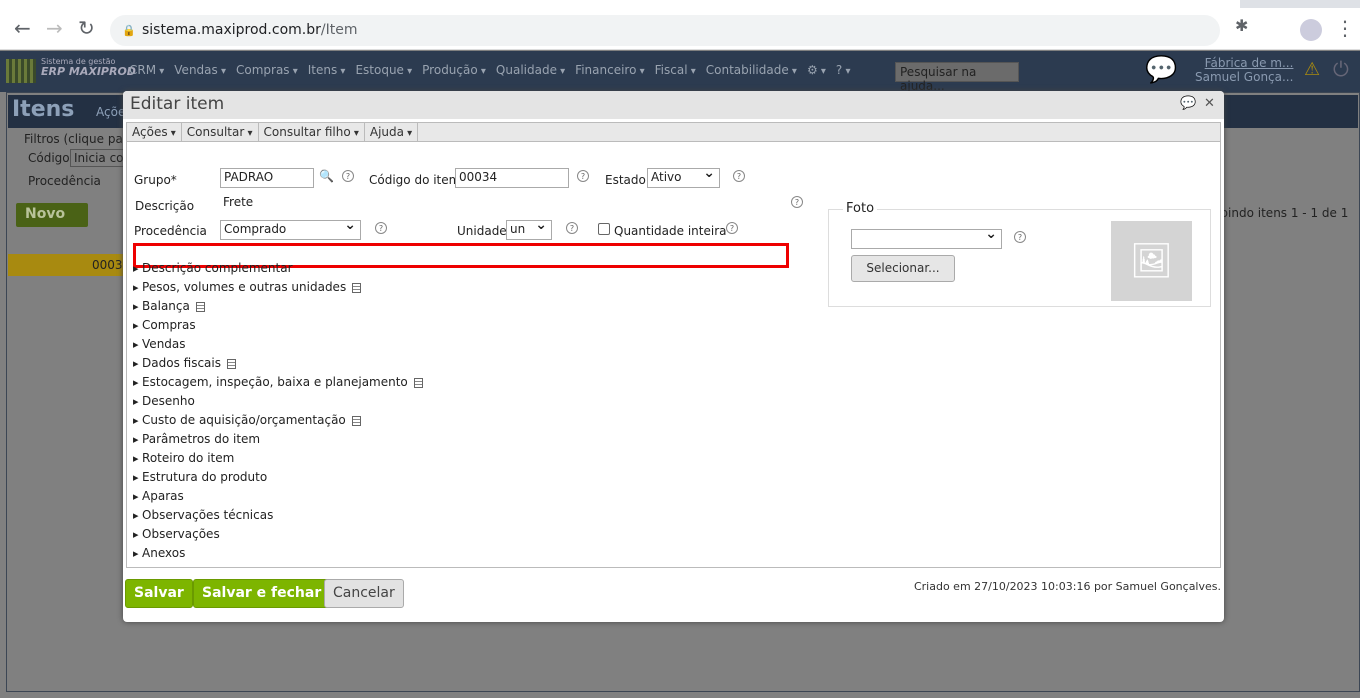  What do you see at coordinates (183, 458) in the screenshot?
I see `section-toggle: Roteiro do item` at bounding box center [183, 458].